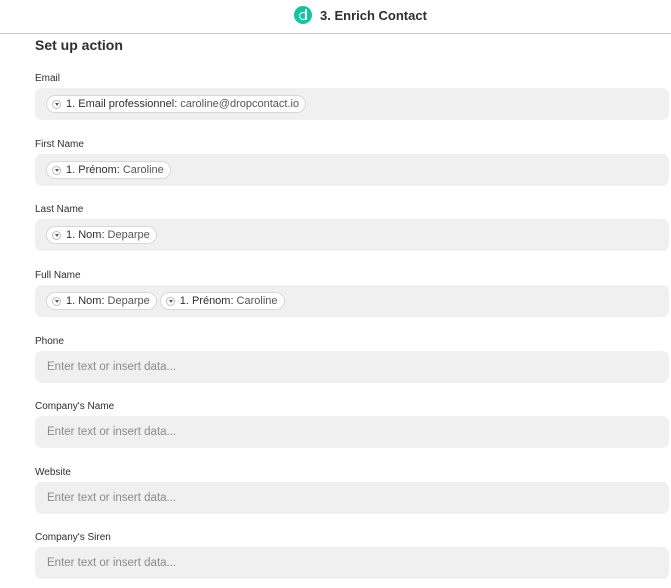 The width and height of the screenshot is (671, 588). Describe the element at coordinates (373, 15) in the screenshot. I see `step-title: 3. Enrich Contact` at that location.